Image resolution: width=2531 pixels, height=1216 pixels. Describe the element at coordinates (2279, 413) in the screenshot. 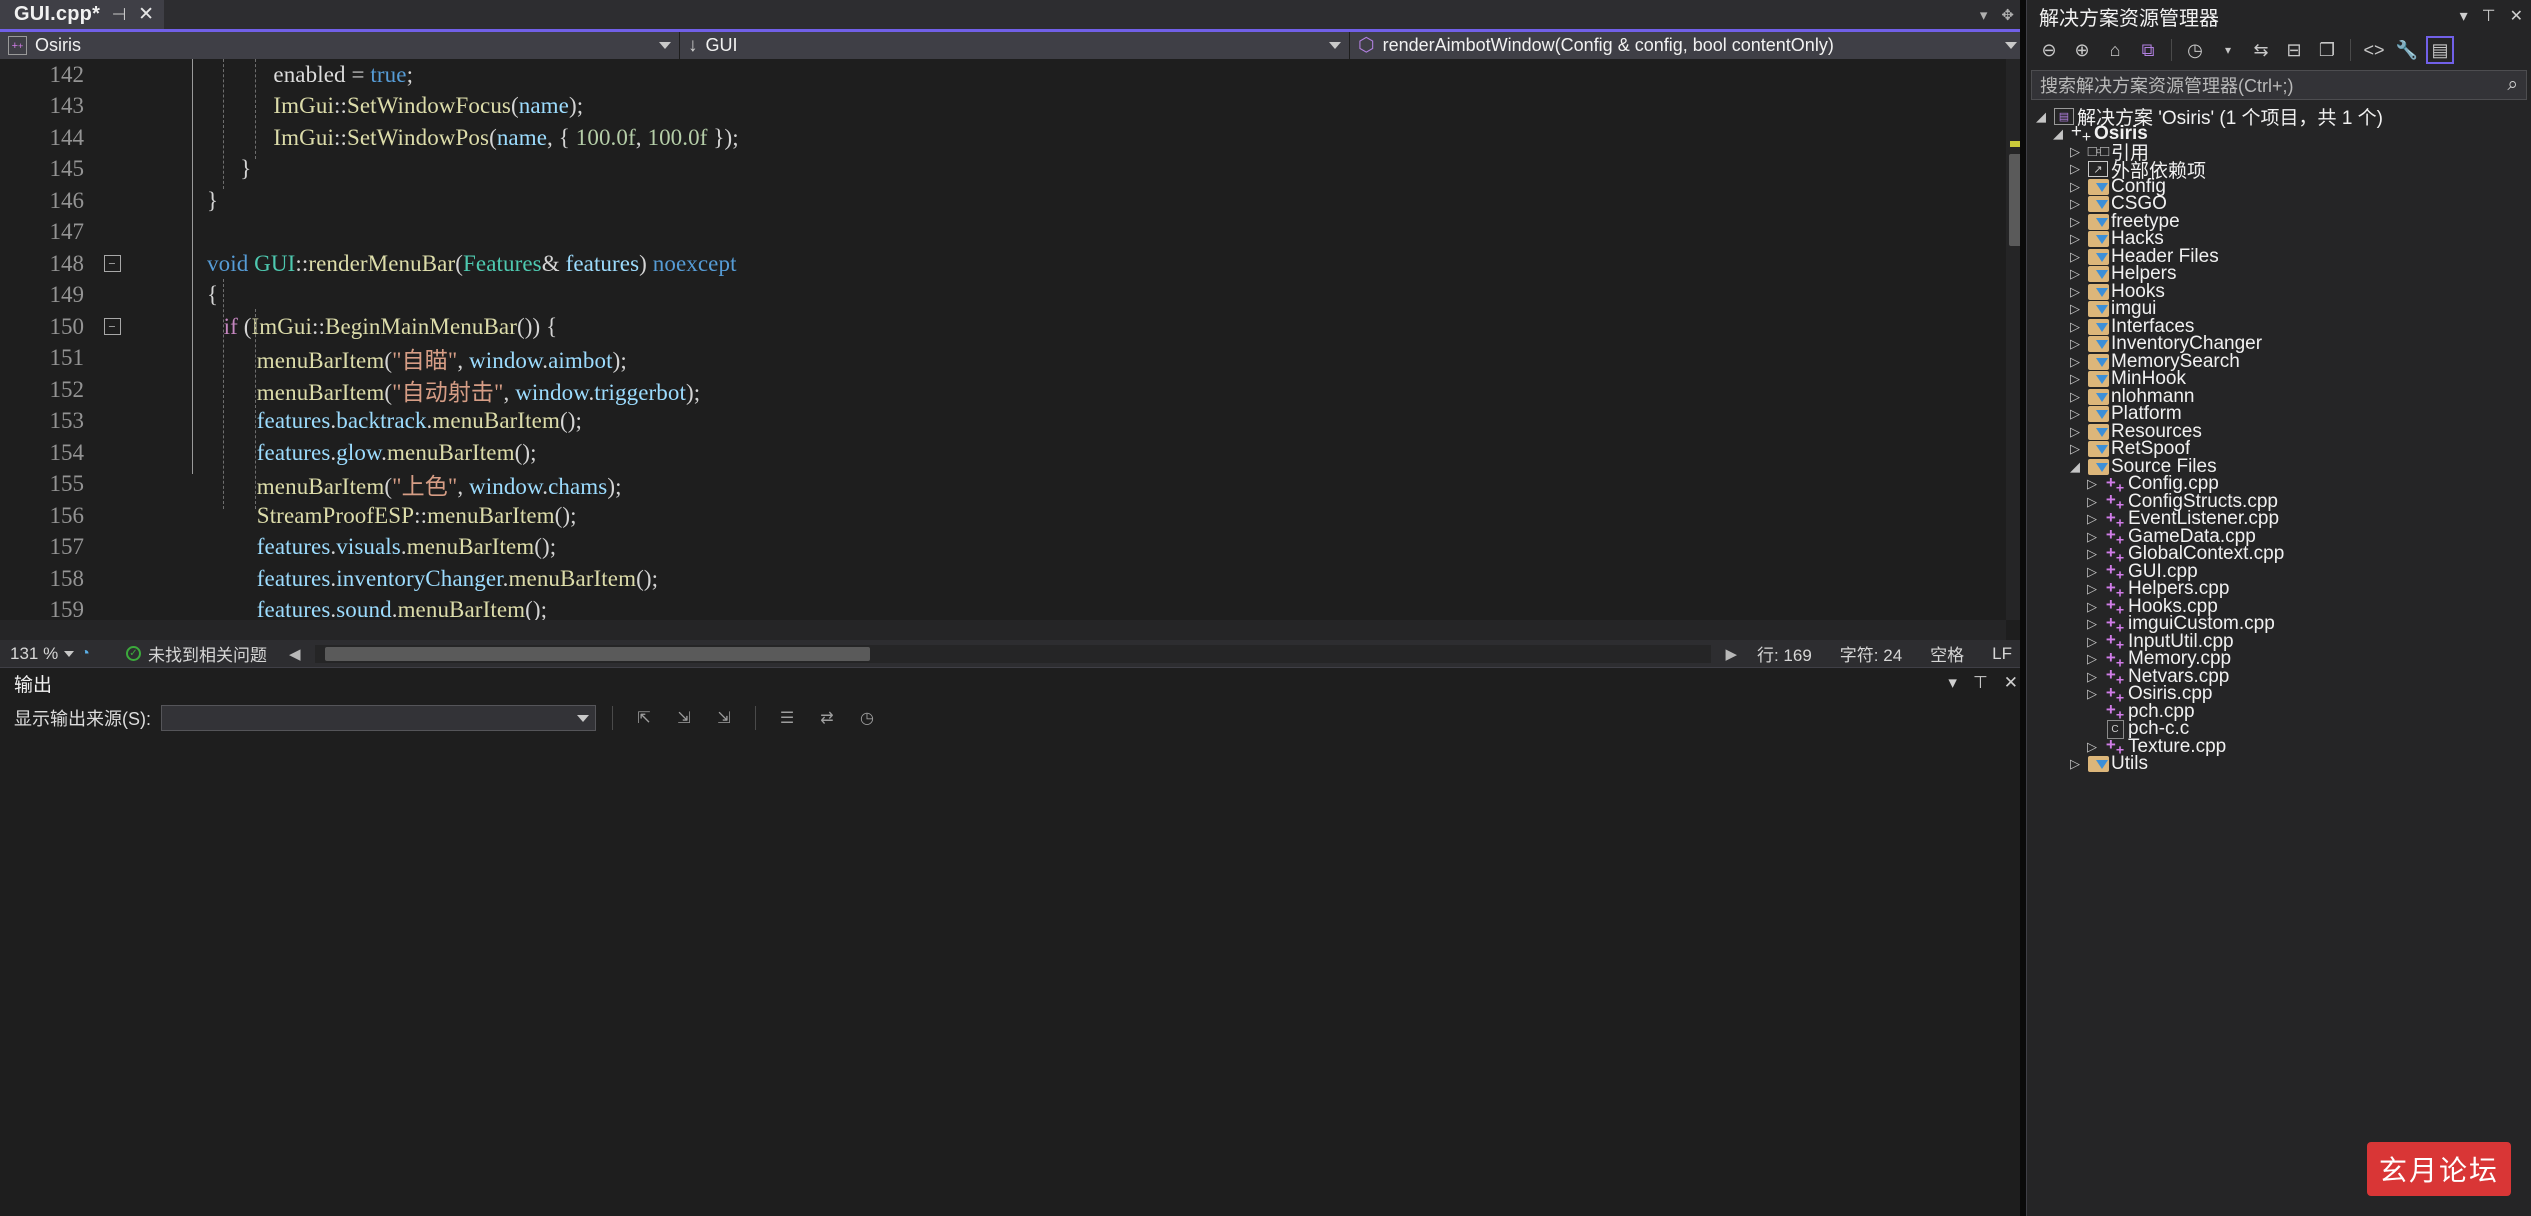

I see `tree-item: ▷ Platform` at that location.